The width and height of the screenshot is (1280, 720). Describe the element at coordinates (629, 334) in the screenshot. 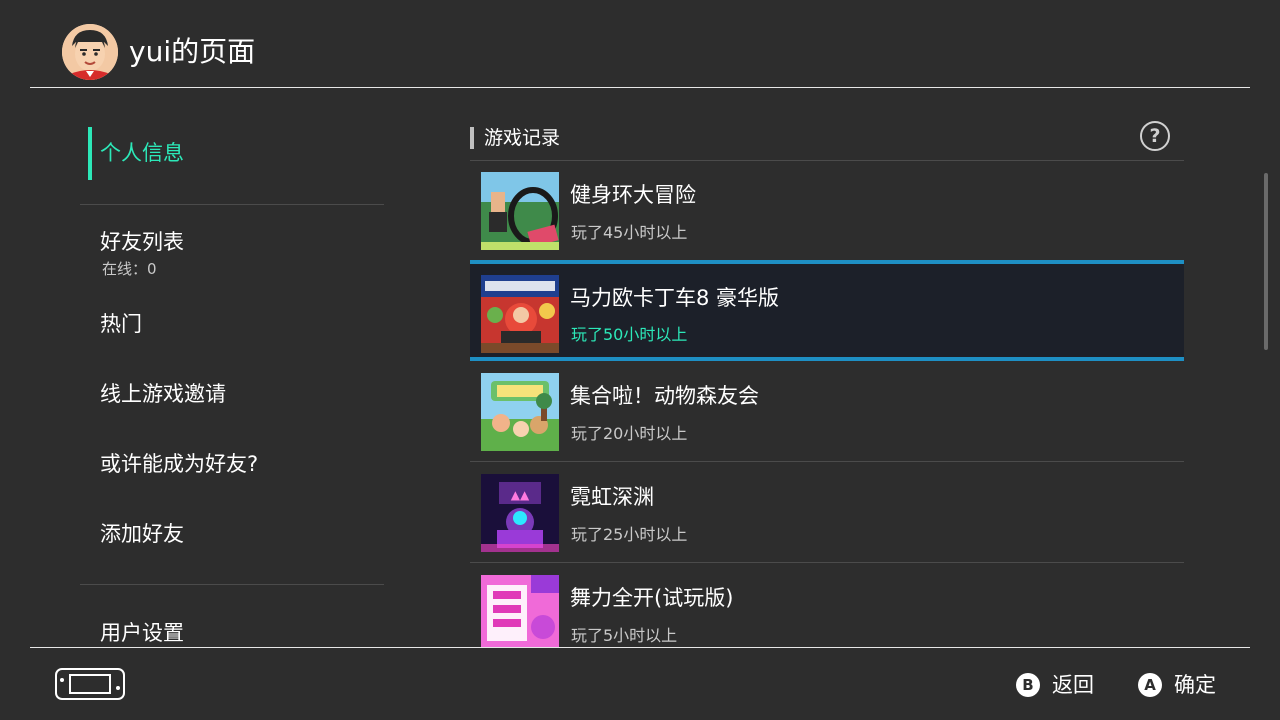

I see `game-playtime: 玩了50小时以上` at that location.